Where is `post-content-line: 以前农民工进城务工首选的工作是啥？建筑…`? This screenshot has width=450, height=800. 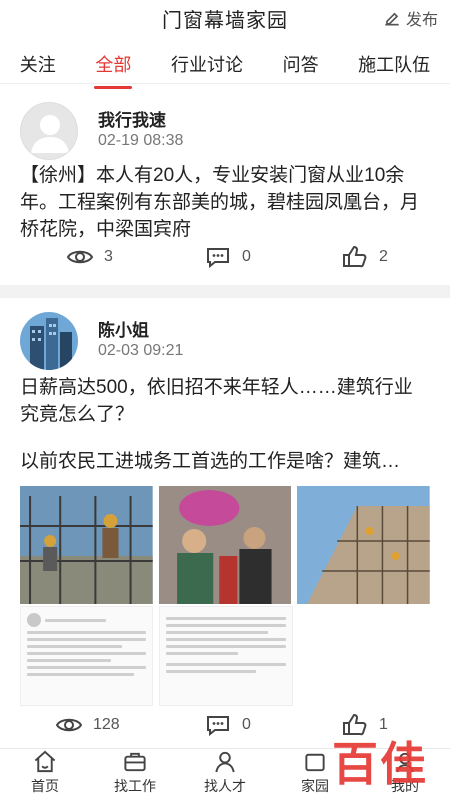 post-content-line: 以前农民工进城务工首选的工作是啥？建筑… is located at coordinates (210, 461).